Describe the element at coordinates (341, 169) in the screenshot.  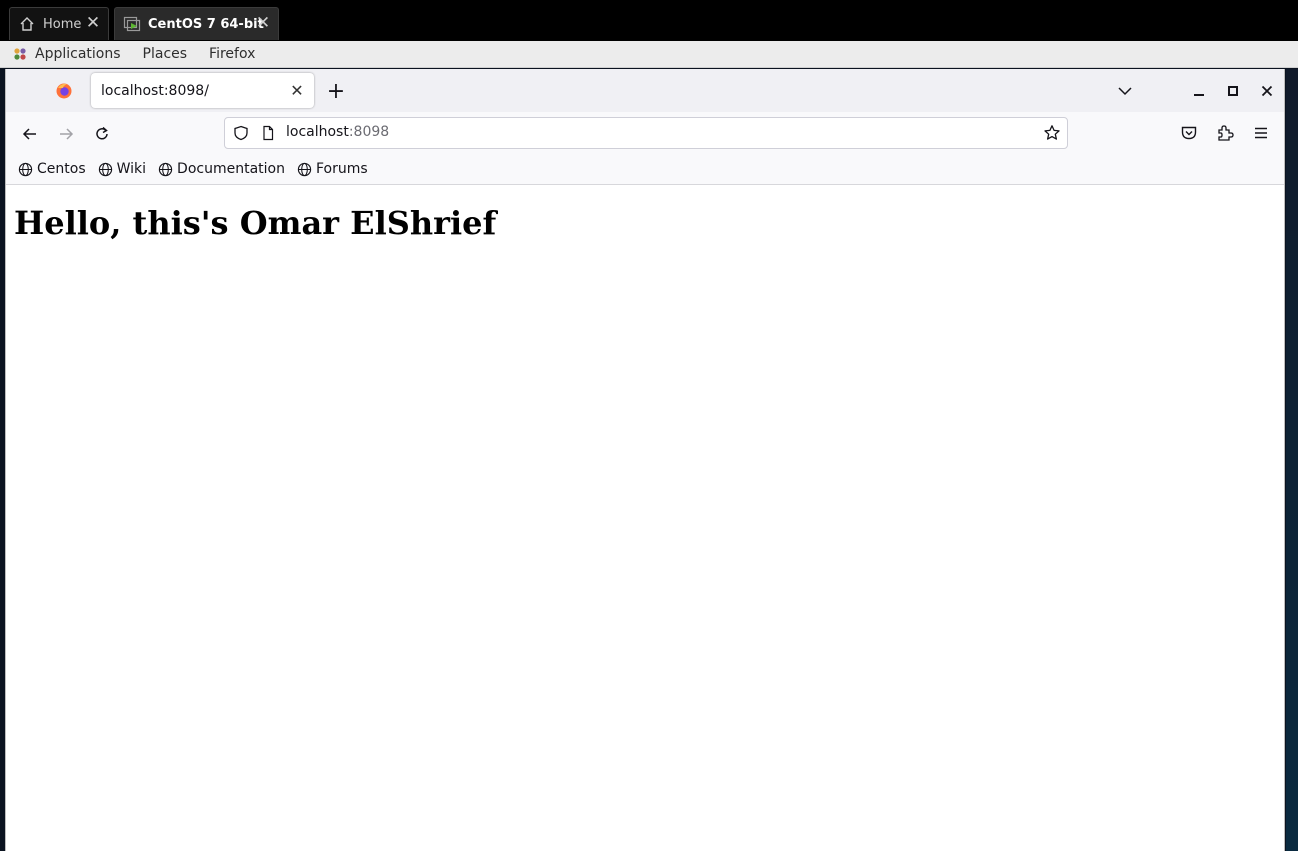
I see `bookmark-label: Forums` at that location.